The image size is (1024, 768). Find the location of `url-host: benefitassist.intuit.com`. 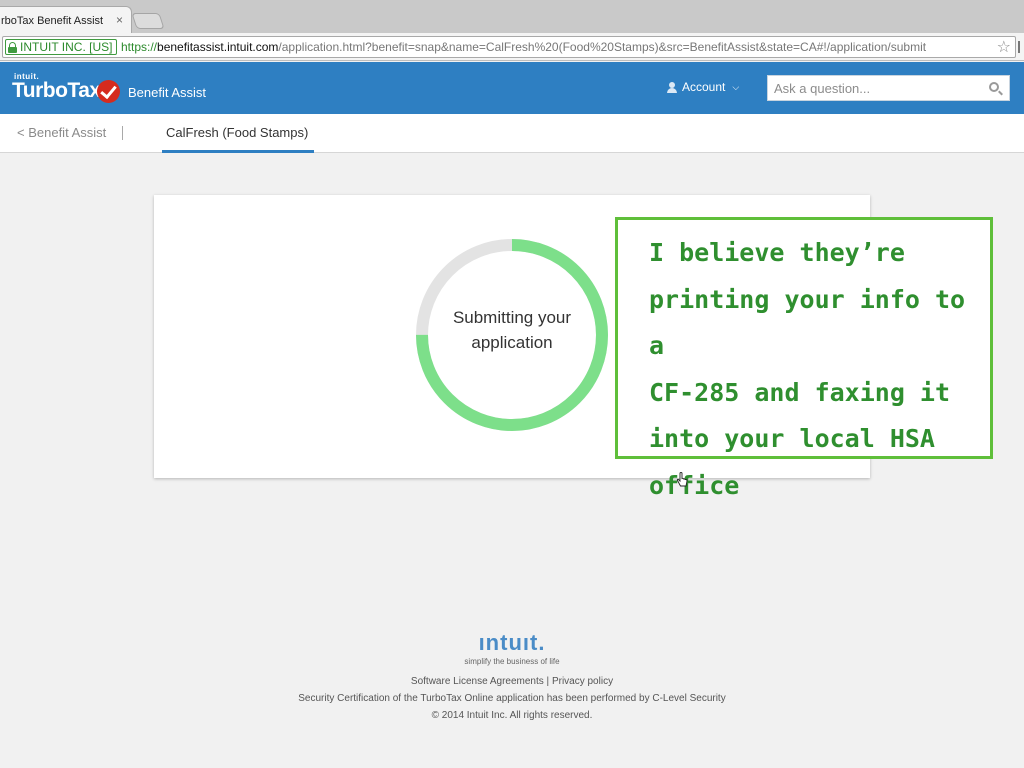

url-host: benefitassist.intuit.com is located at coordinates (218, 47).